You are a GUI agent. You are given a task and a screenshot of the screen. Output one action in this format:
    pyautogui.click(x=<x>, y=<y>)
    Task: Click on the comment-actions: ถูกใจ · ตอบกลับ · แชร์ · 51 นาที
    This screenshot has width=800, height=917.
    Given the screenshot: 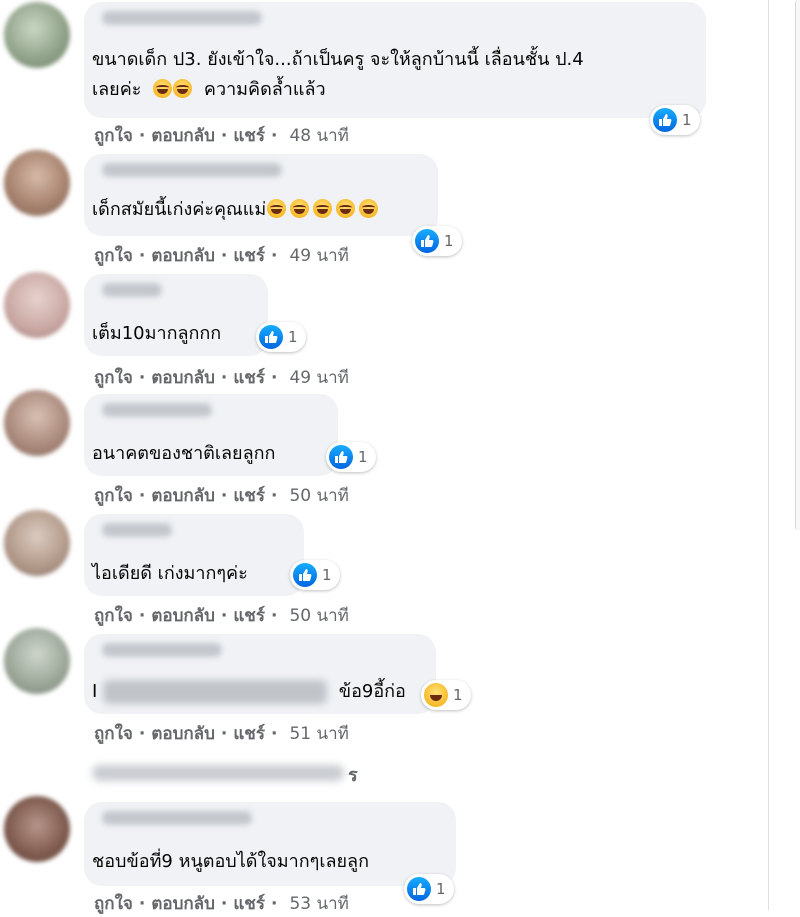 What is the action you would take?
    pyautogui.click(x=221, y=733)
    